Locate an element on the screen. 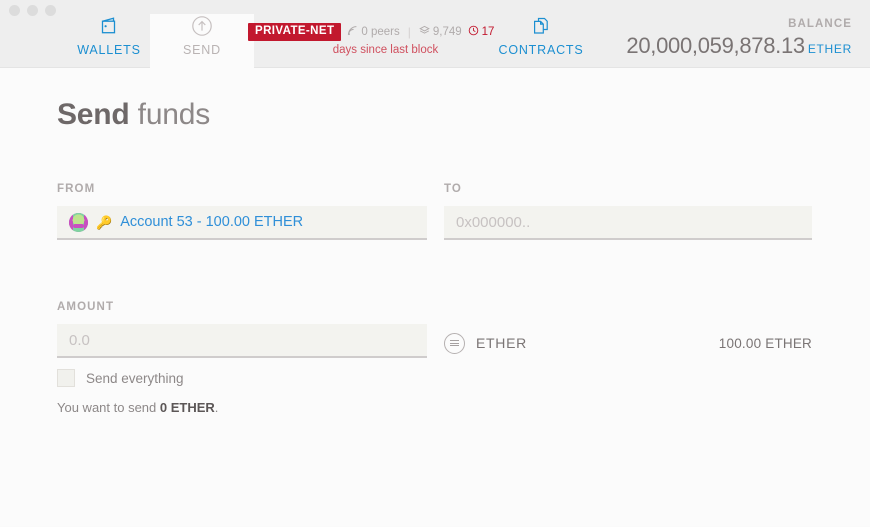  nav-tab-contracts: CONTRACTS is located at coordinates (541, 41).